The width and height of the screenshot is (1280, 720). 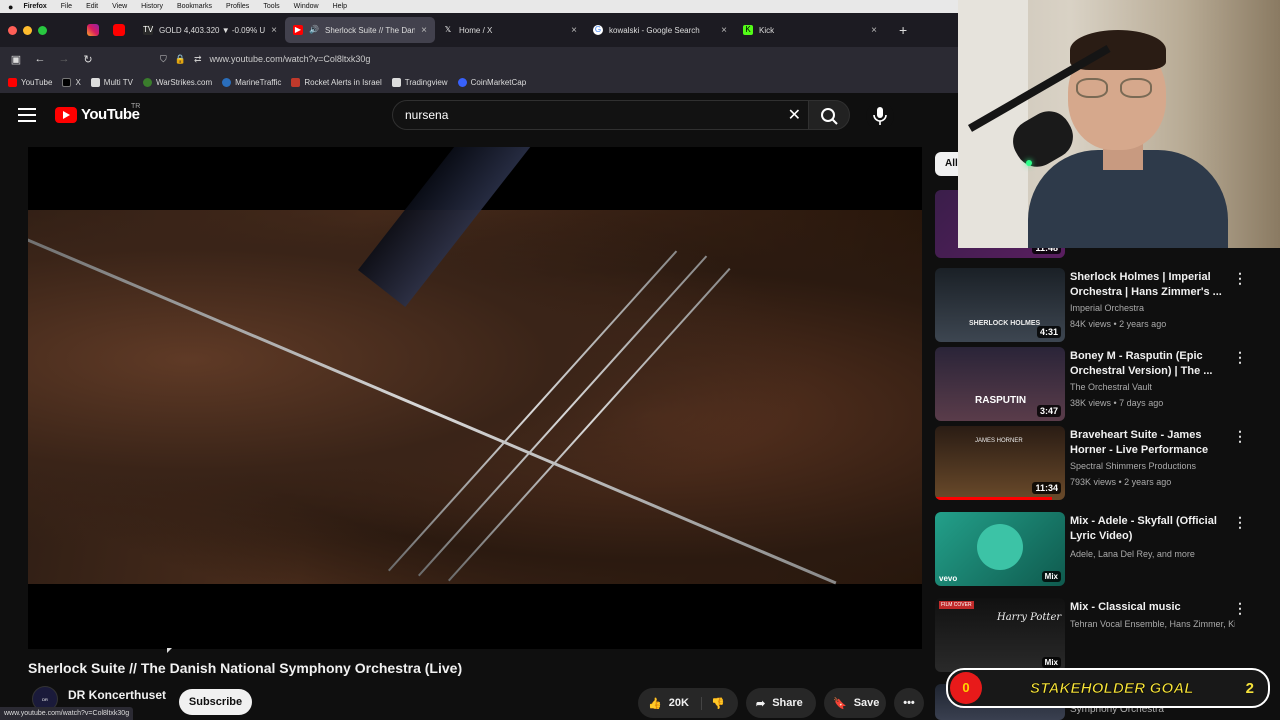 I want to click on recommendation-thumbnail: FILM COVER Harry Potter Mix, so click(x=1000, y=635).